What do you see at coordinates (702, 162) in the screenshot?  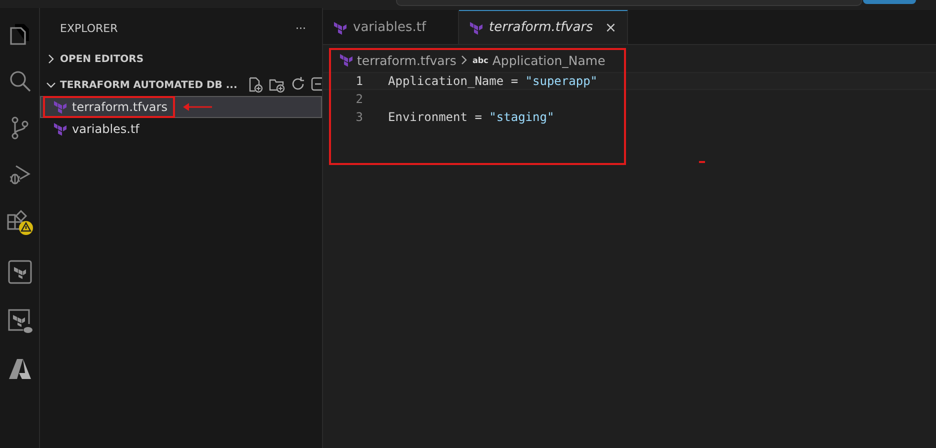 I see `annotation-mark` at bounding box center [702, 162].